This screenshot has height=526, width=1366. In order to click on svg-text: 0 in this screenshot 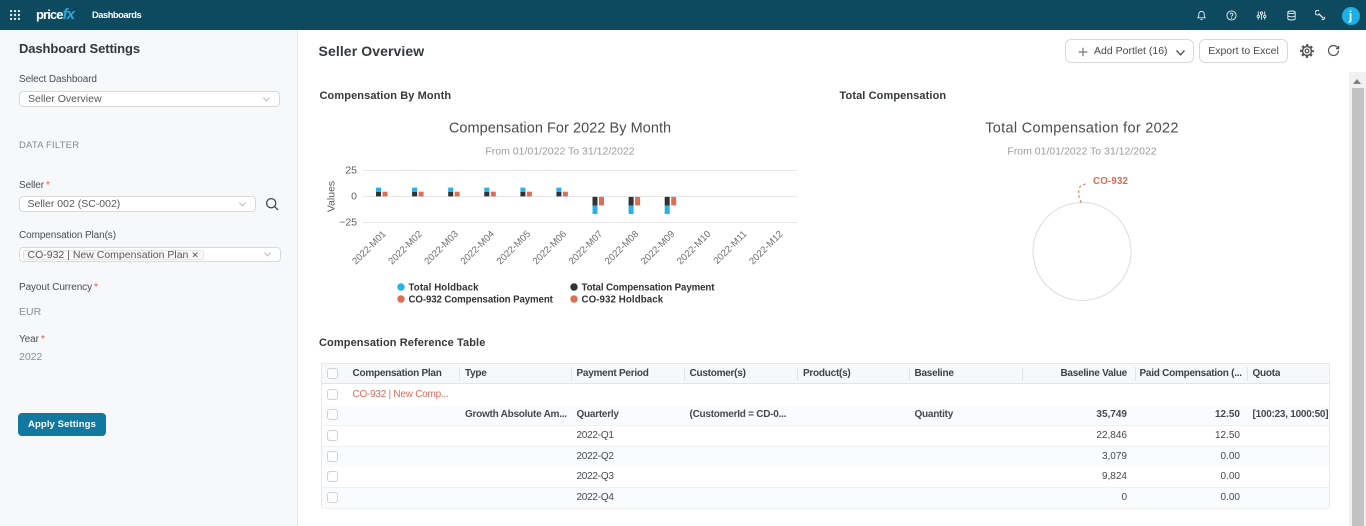, I will do `click(354, 197)`.